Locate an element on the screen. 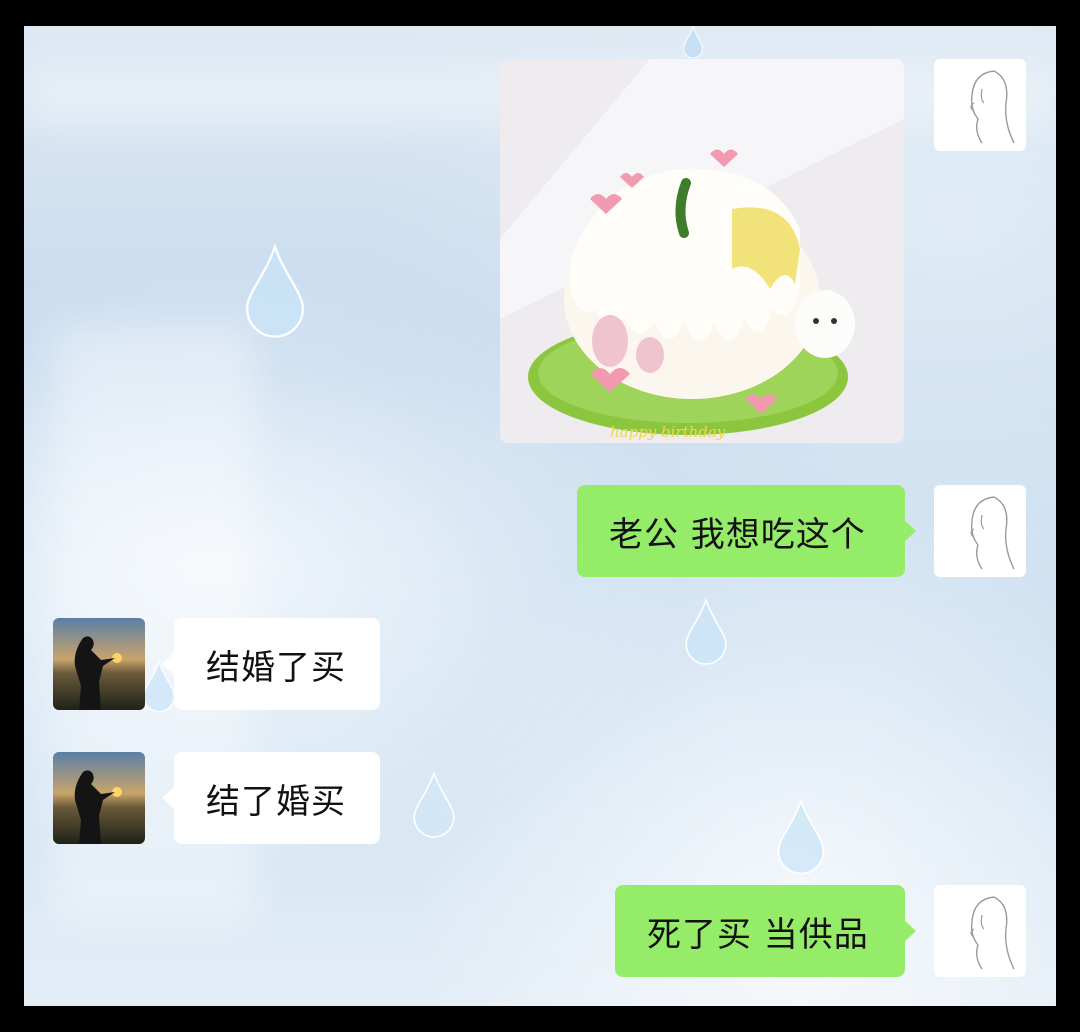  message-text: 结了婚买 is located at coordinates (276, 801).